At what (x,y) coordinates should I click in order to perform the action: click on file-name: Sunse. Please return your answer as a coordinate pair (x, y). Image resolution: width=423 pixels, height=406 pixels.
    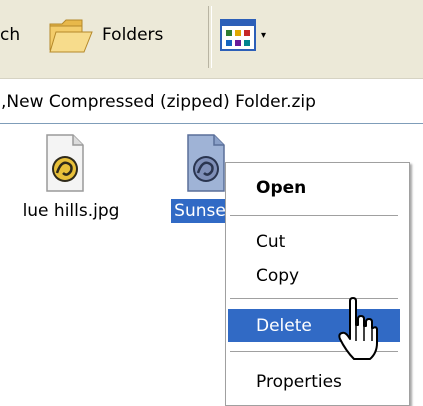
    Looking at the image, I should click on (200, 211).